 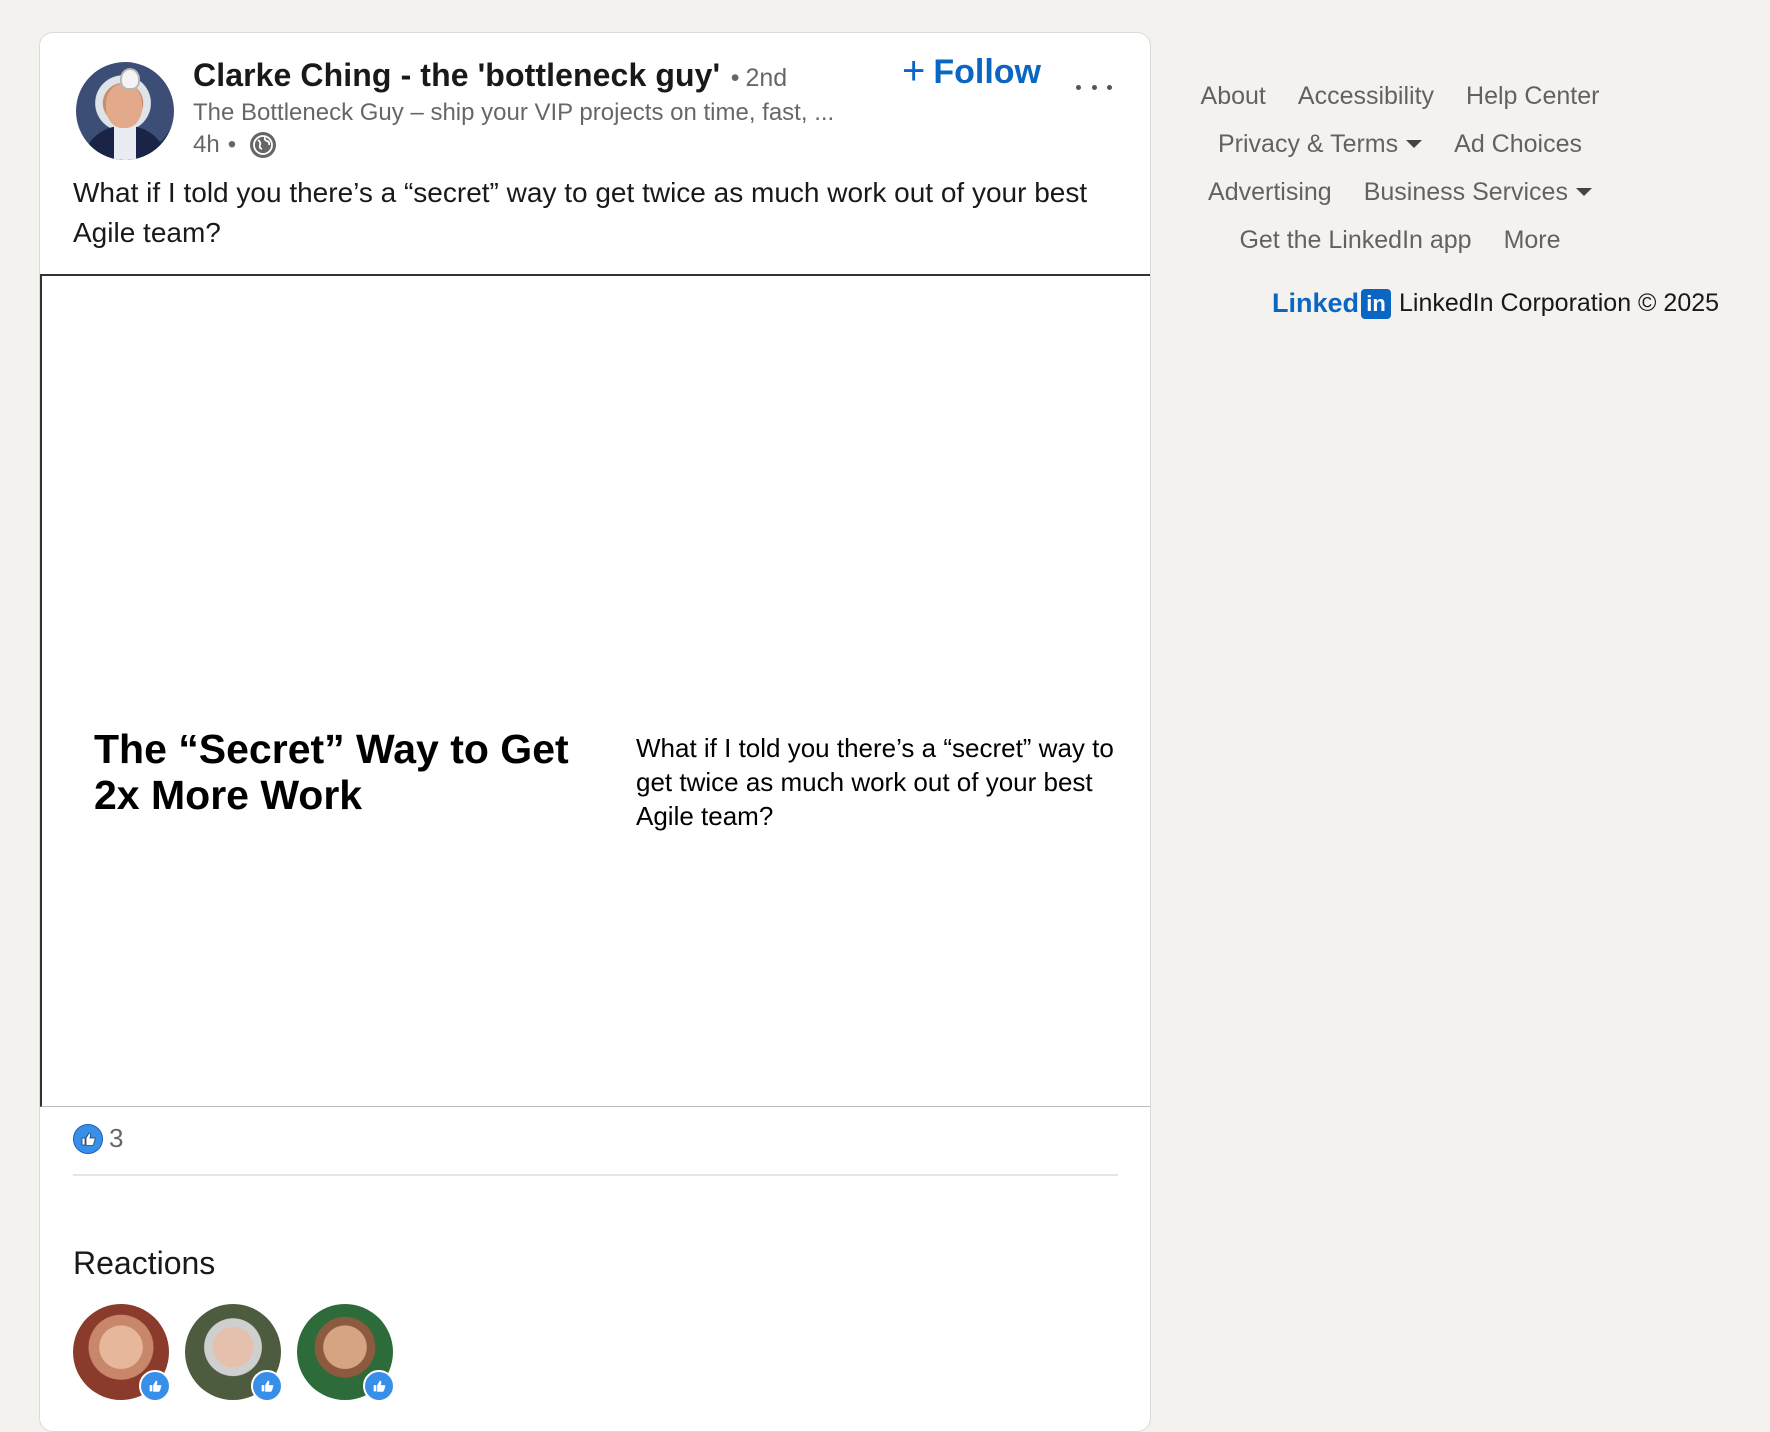 What do you see at coordinates (987, 72) in the screenshot?
I see `follow-label: Follow` at bounding box center [987, 72].